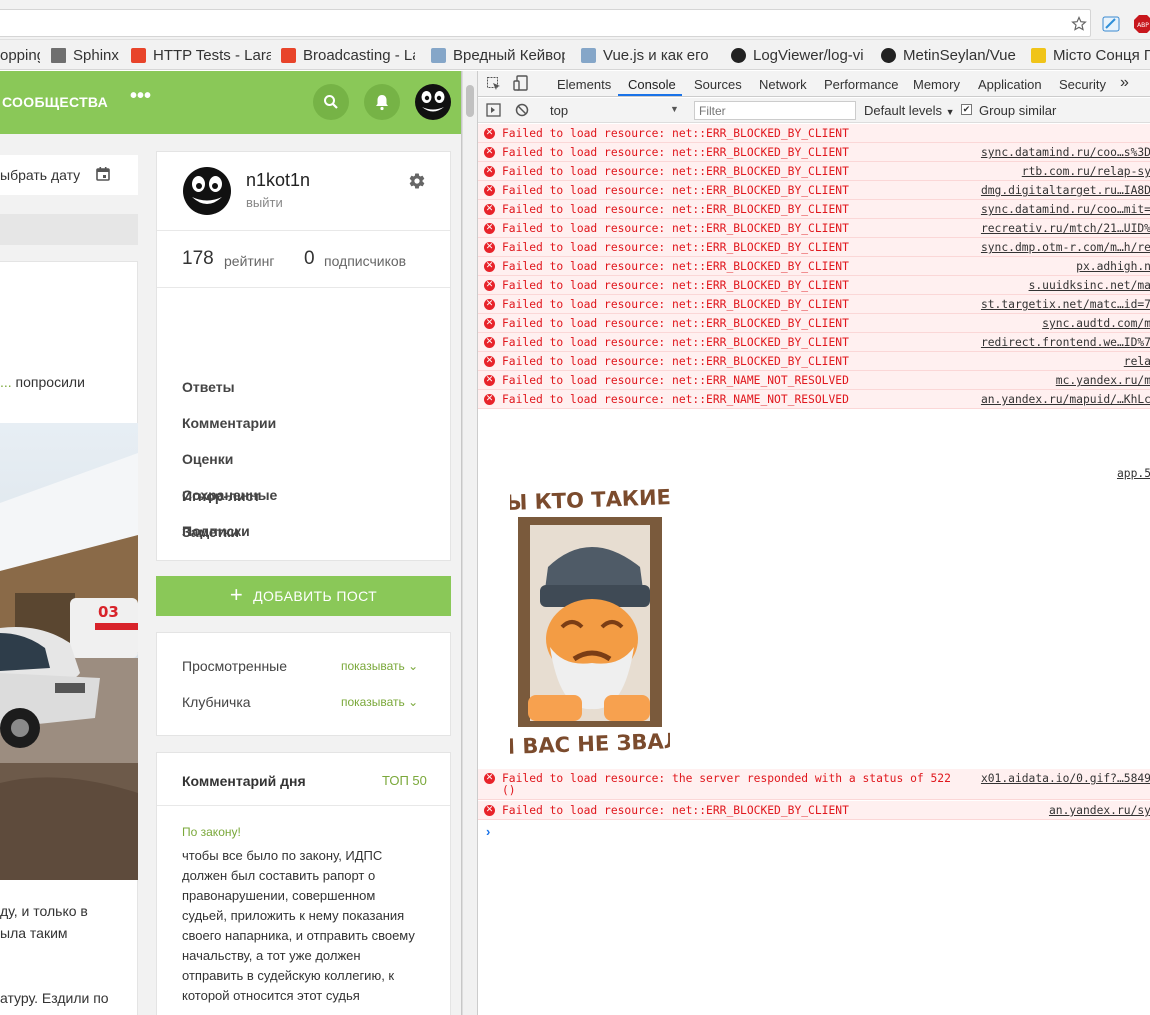  Describe the element at coordinates (1065, 190) in the screenshot. I see `log-source-link: dmg.digitaltarget.ru…IA8D` at that location.